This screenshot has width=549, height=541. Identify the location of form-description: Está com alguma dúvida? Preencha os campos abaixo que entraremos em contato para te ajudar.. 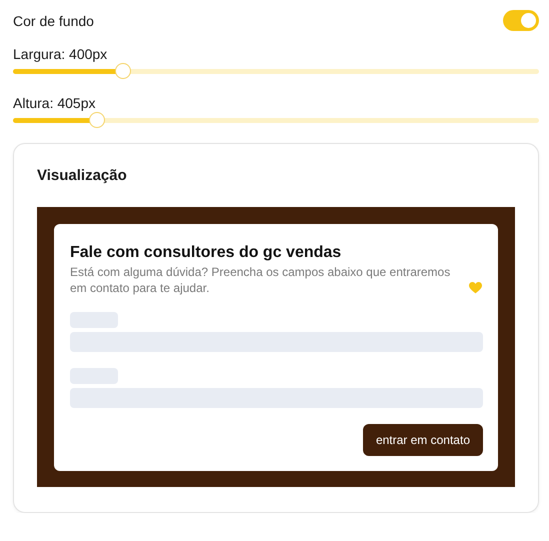
(261, 280).